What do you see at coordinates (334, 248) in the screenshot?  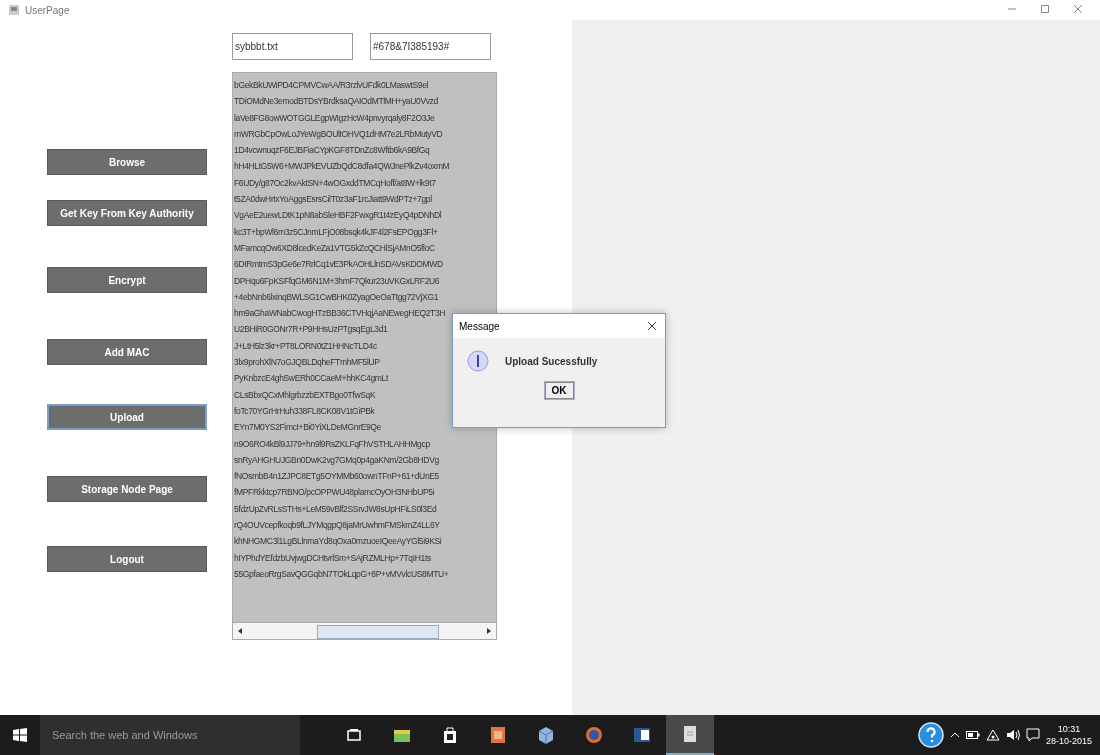 I see `text-line: MFamcqOw6XD8lcedKeZa1VTG5kZcQCHlSjAMnO5floC` at bounding box center [334, 248].